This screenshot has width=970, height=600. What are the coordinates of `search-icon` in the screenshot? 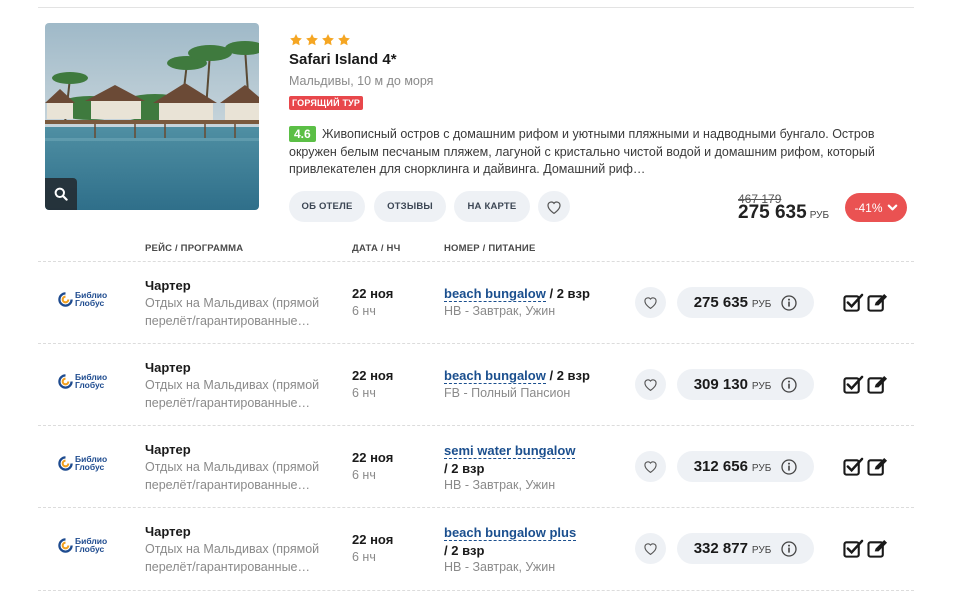 It's located at (61, 194).